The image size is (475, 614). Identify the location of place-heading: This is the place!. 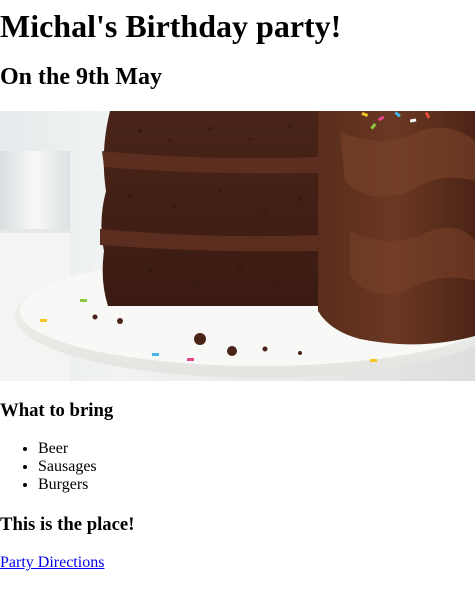
(67, 524).